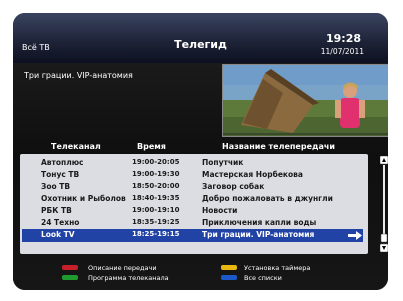 This screenshot has width=403, height=301. What do you see at coordinates (78, 75) in the screenshot?
I see `program-description-title: Три грации. VIP-анатомия` at bounding box center [78, 75].